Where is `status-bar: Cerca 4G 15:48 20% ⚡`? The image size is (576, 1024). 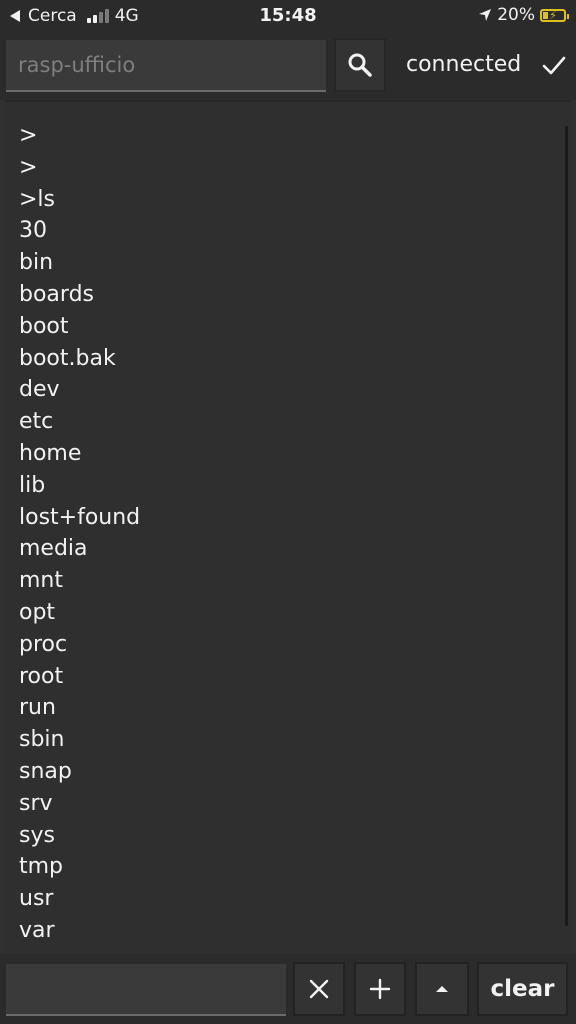
status-bar: Cerca 4G 15:48 20% ⚡ is located at coordinates (288, 16).